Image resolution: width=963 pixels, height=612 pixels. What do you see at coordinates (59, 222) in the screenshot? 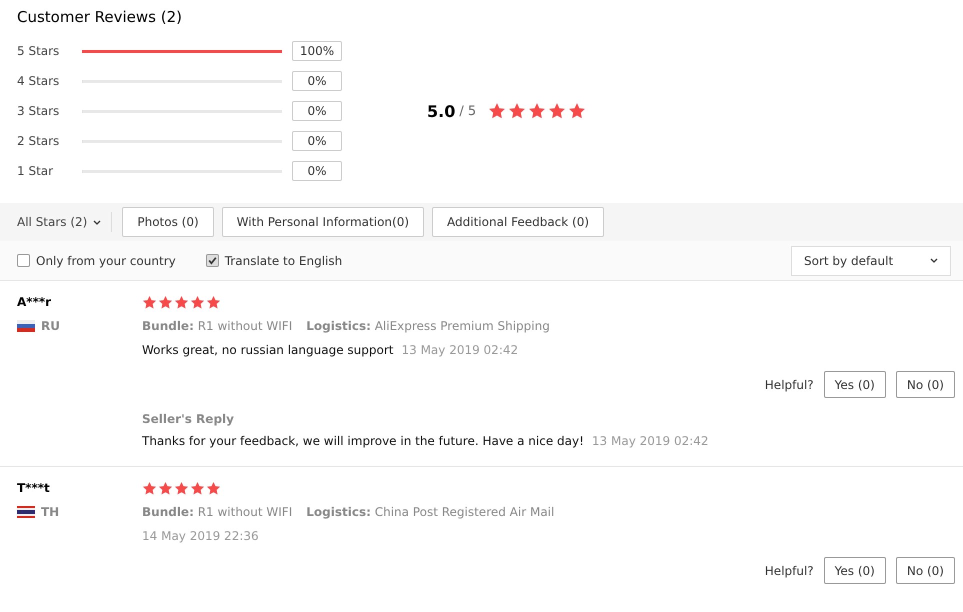
I see `star-filter-dropdown: All Stars (2)` at bounding box center [59, 222].